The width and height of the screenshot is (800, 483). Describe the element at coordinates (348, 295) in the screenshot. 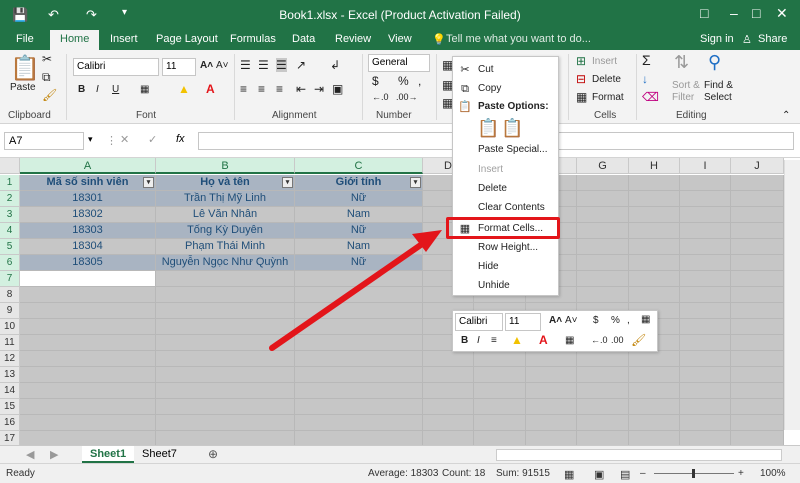

I see `arrow-shaft` at that location.